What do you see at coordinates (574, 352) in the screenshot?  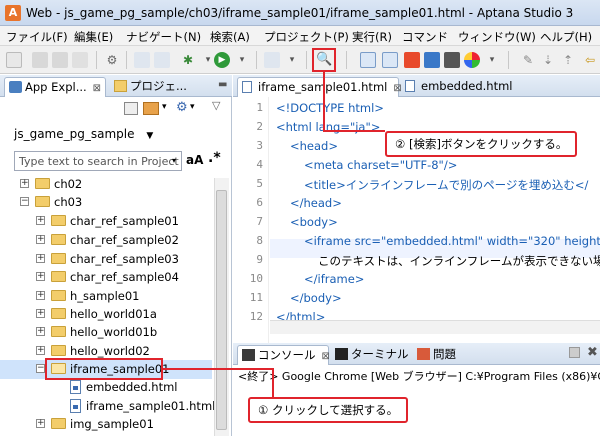 I see `terminate-icon` at bounding box center [574, 352].